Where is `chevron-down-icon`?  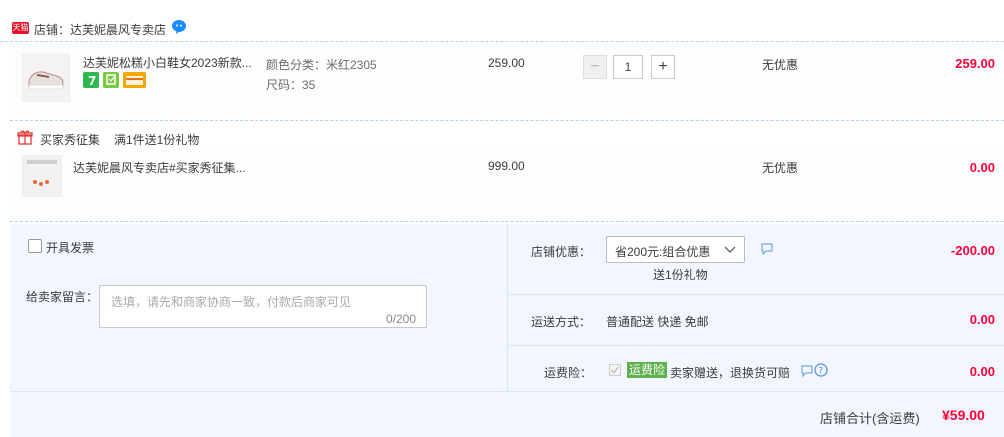
chevron-down-icon is located at coordinates (730, 249).